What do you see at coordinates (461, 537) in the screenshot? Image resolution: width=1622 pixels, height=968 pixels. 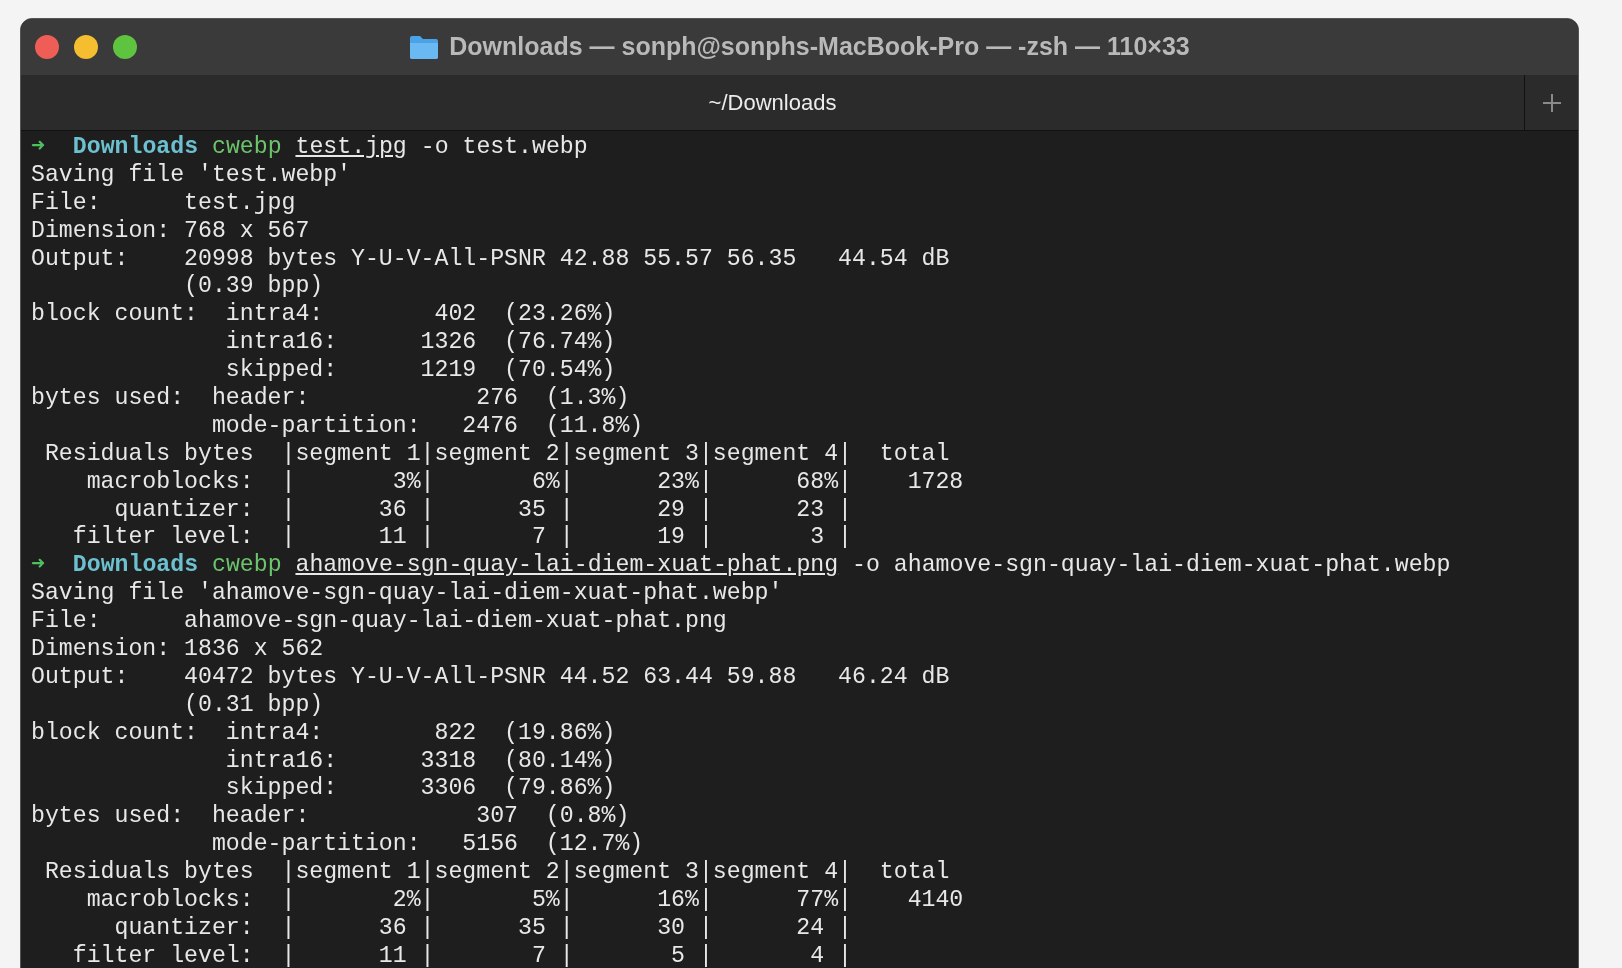 I see `output-line: filter level: | 11 | 7 | 19 | 3 |` at bounding box center [461, 537].